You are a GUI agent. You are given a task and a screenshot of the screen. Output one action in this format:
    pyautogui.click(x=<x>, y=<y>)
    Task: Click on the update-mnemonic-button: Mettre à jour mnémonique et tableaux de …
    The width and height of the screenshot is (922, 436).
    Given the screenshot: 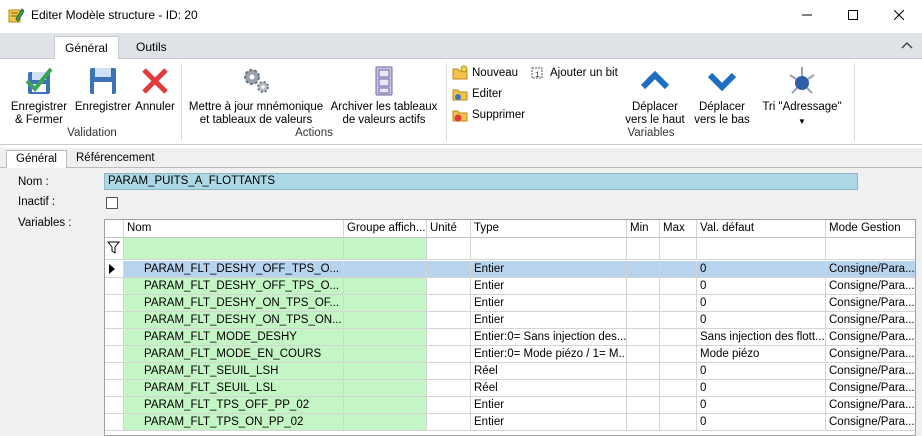 What is the action you would take?
    pyautogui.click(x=256, y=96)
    